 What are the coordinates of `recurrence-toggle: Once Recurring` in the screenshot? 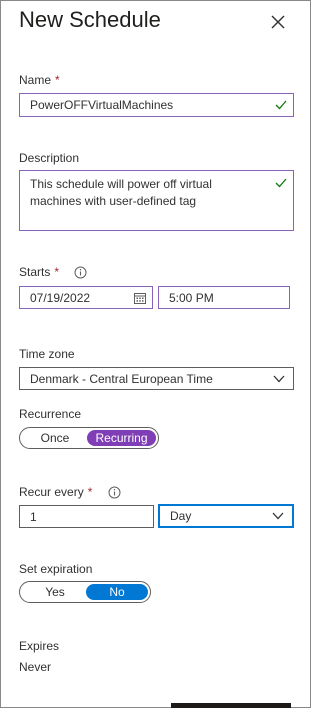 It's located at (89, 438).